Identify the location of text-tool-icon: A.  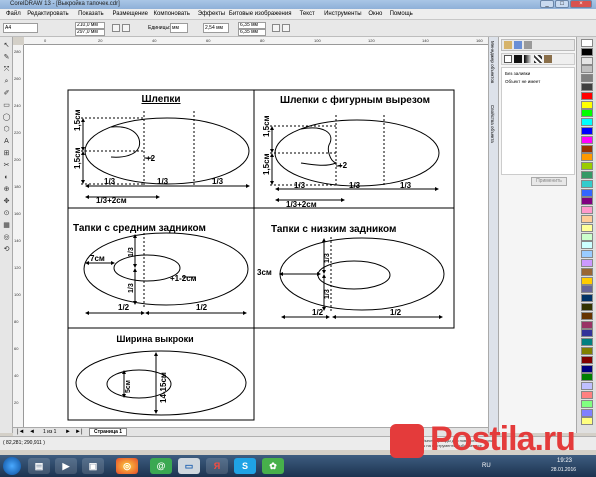
(6, 141).